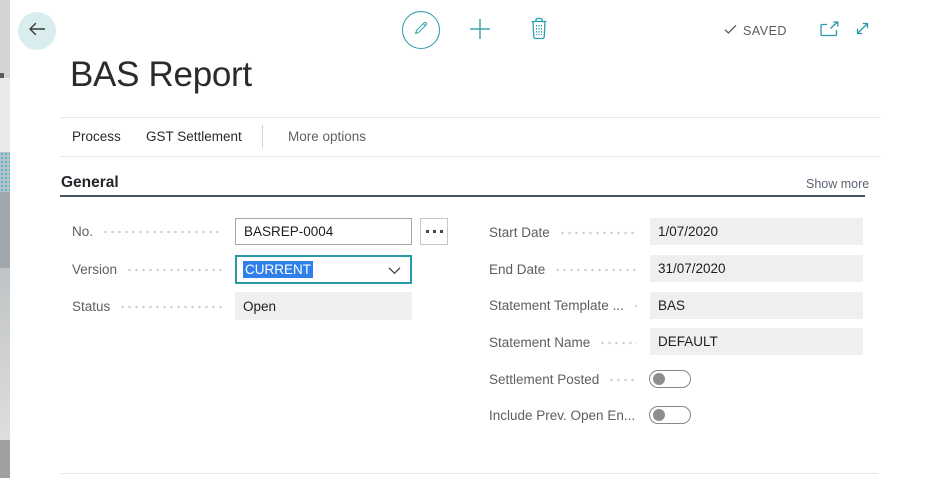  I want to click on expand-fullscreen-icon, so click(862, 31).